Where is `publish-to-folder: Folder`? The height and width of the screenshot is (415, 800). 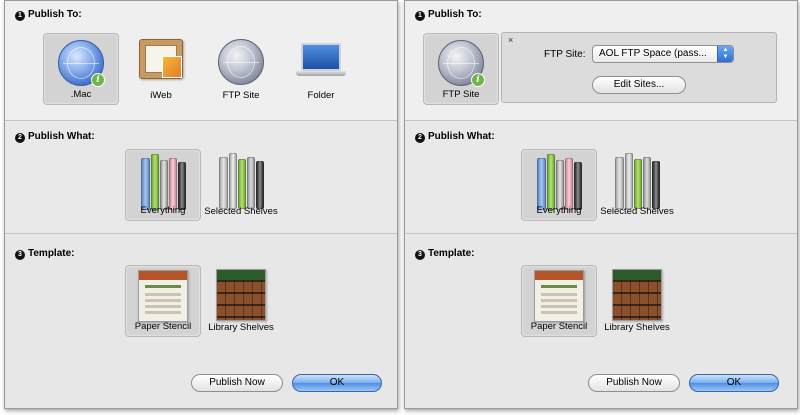 publish-to-folder: Folder is located at coordinates (321, 69).